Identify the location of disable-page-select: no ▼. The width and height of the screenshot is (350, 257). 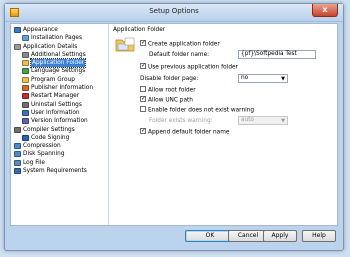
(263, 78).